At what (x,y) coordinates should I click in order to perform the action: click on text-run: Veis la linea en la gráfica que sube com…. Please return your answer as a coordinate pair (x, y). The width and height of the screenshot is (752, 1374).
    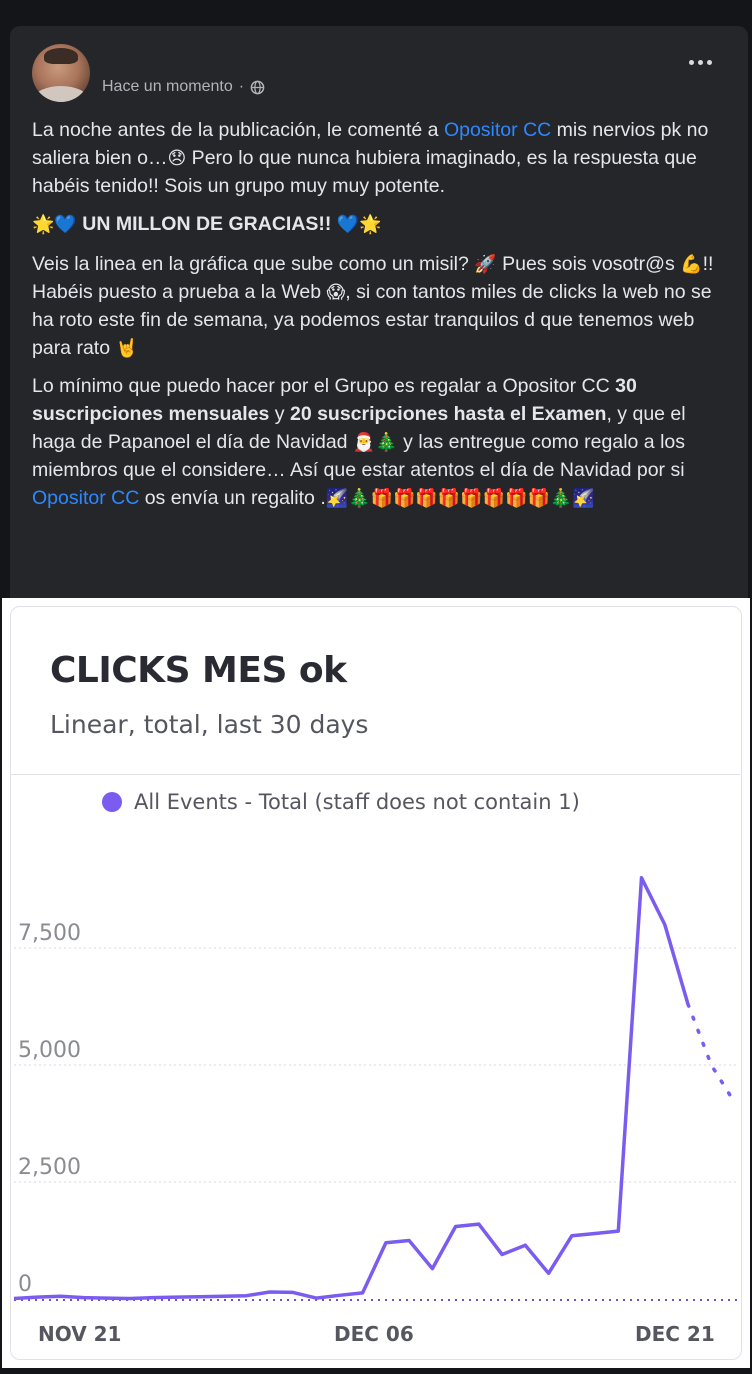
    Looking at the image, I should click on (253, 264).